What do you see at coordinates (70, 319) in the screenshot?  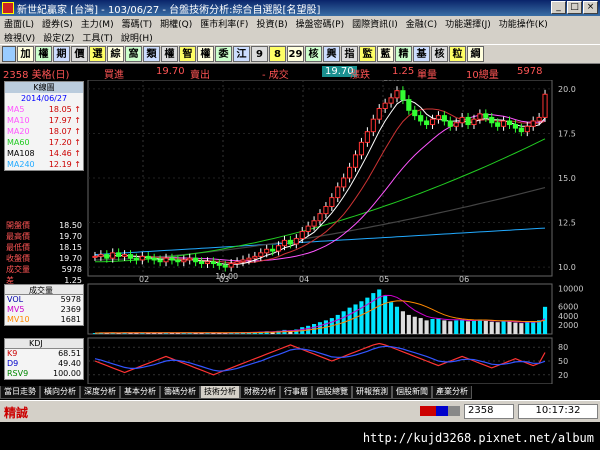 I see `volume-value: 1681` at bounding box center [70, 319].